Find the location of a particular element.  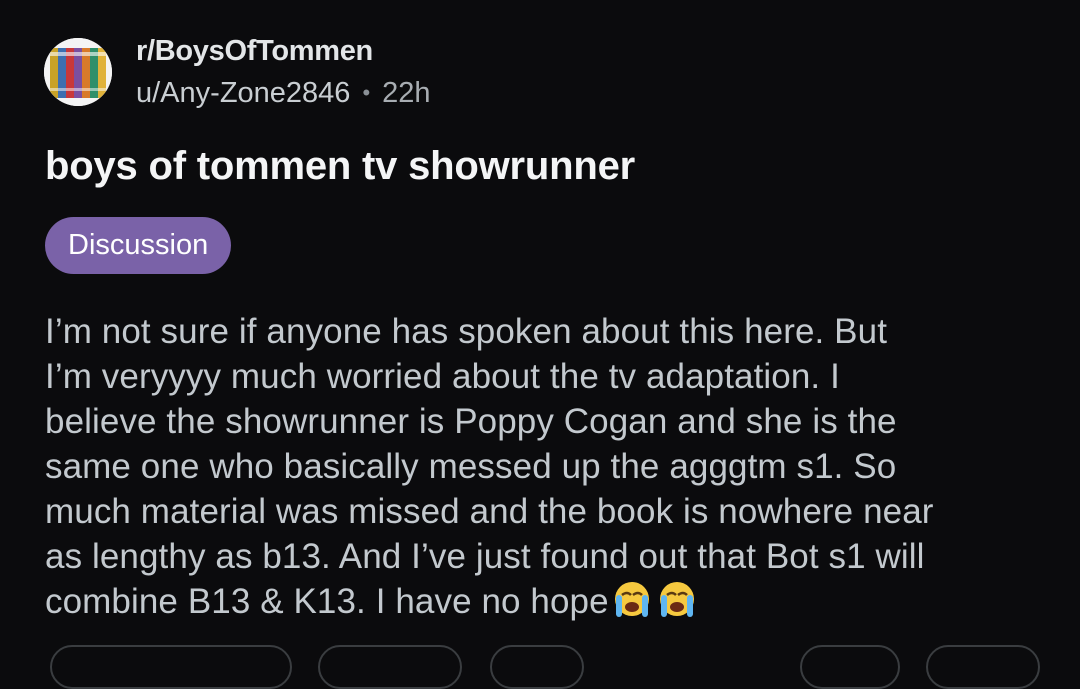

book-stack-icon is located at coordinates (78, 72).